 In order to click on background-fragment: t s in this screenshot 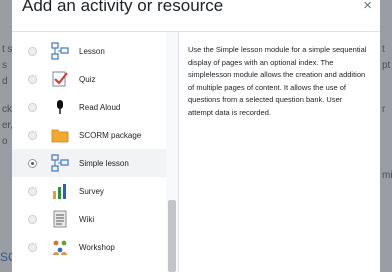, I will do `click(7, 49)`.